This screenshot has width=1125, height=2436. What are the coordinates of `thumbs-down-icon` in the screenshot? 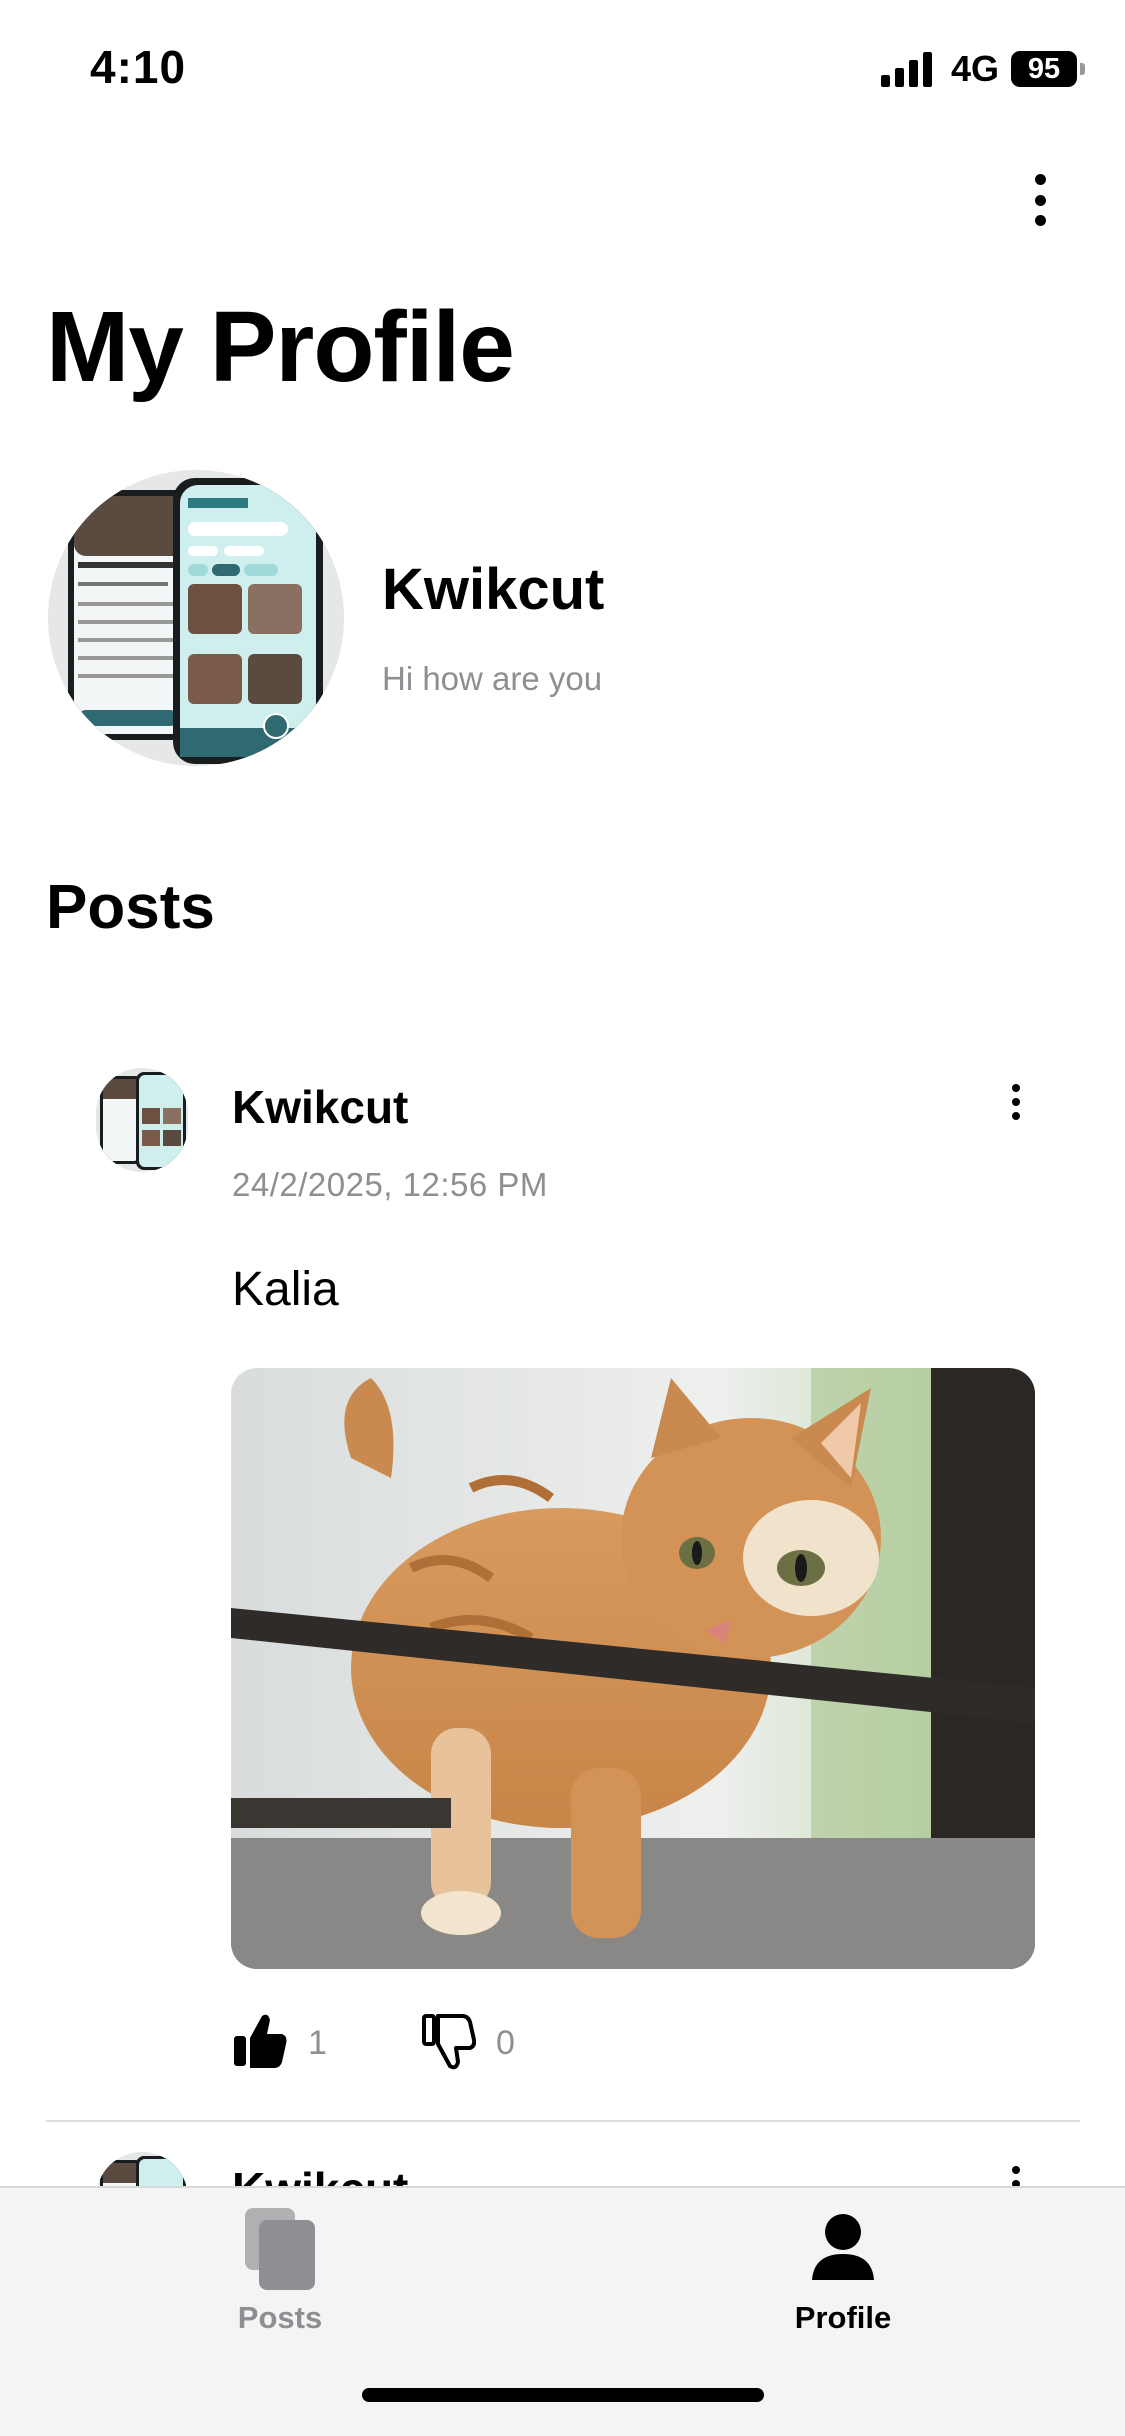 It's located at (449, 2042).